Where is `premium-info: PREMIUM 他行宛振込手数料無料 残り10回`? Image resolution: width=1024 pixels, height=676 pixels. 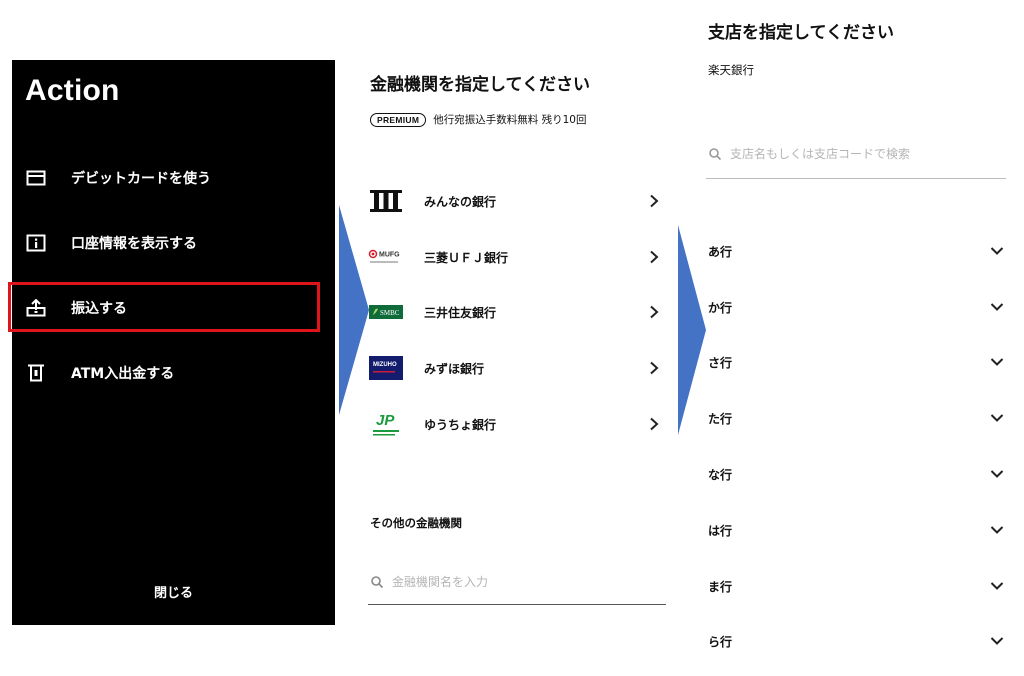
premium-info: PREMIUM 他行宛振込手数料無料 残り10回 is located at coordinates (478, 119).